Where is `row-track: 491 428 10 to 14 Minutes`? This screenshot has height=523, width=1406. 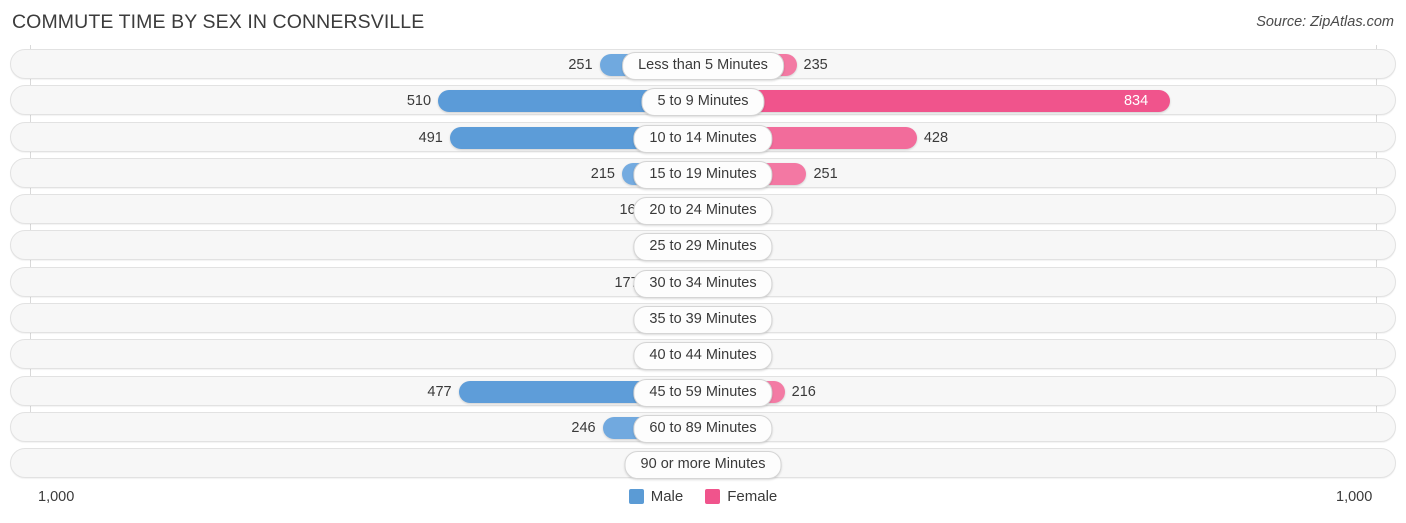 row-track: 491 428 10 to 14 Minutes is located at coordinates (703, 137).